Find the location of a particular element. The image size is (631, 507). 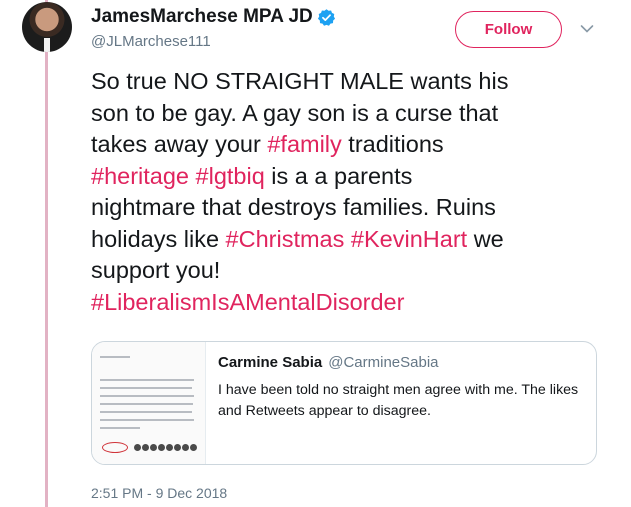

hashtag-link: #lgtbiq is located at coordinates (230, 176).